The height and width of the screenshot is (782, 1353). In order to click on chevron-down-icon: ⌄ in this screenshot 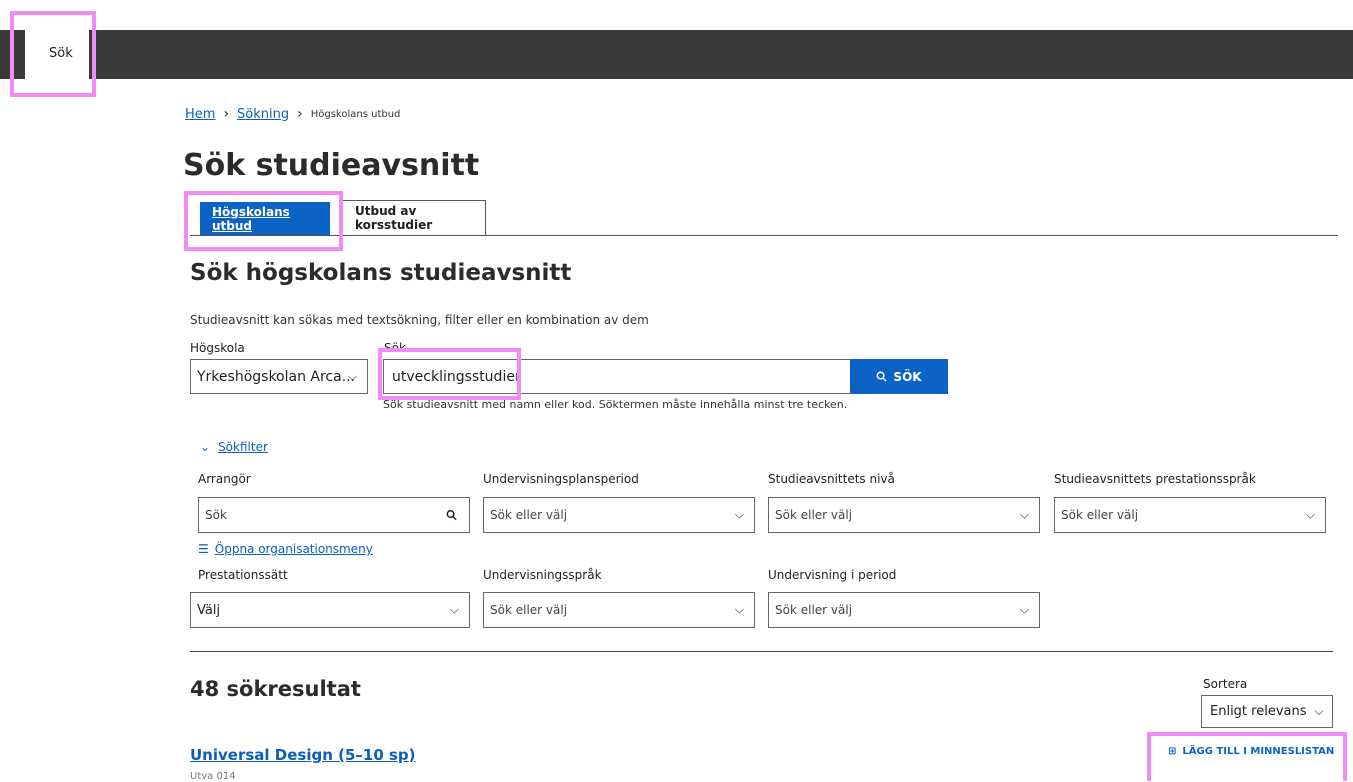, I will do `click(205, 447)`.